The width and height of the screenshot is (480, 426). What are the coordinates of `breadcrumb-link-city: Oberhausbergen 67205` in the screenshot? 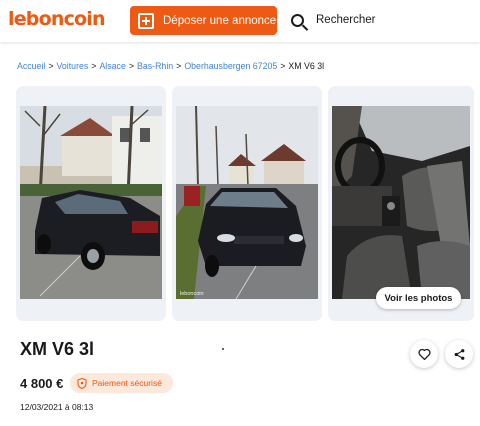 It's located at (230, 66).